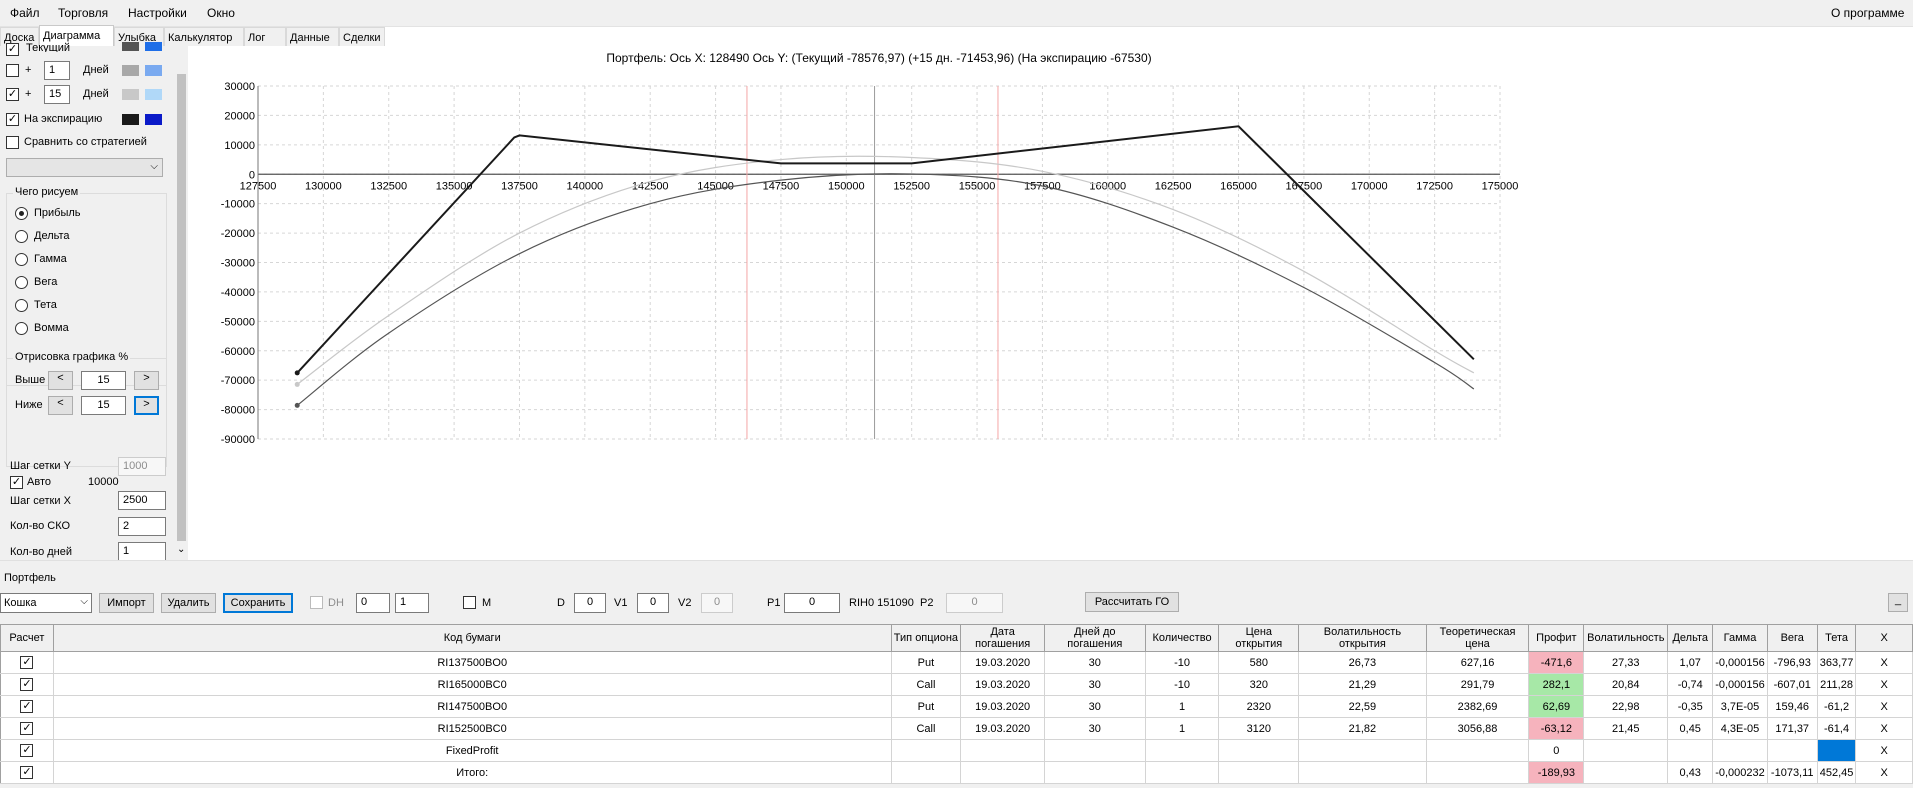 This screenshot has width=1913, height=788. Describe the element at coordinates (717, 603) in the screenshot. I see `v2-input: 0` at that location.